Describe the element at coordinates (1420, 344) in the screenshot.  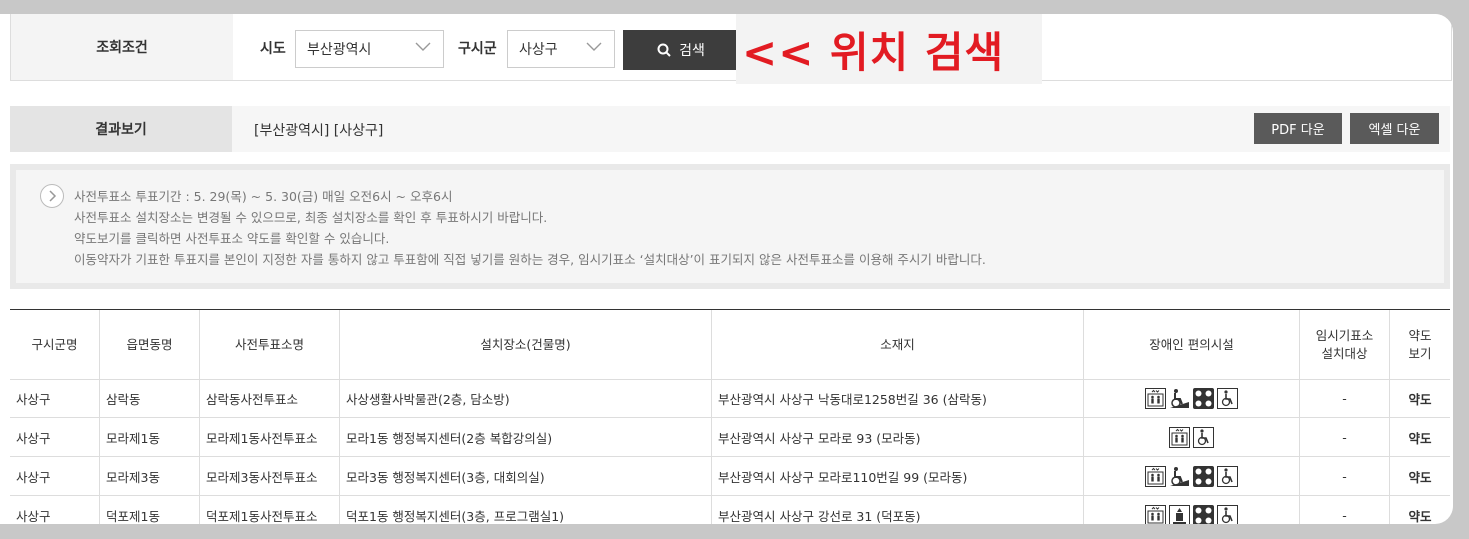
I see `header-map: 약도 보기` at that location.